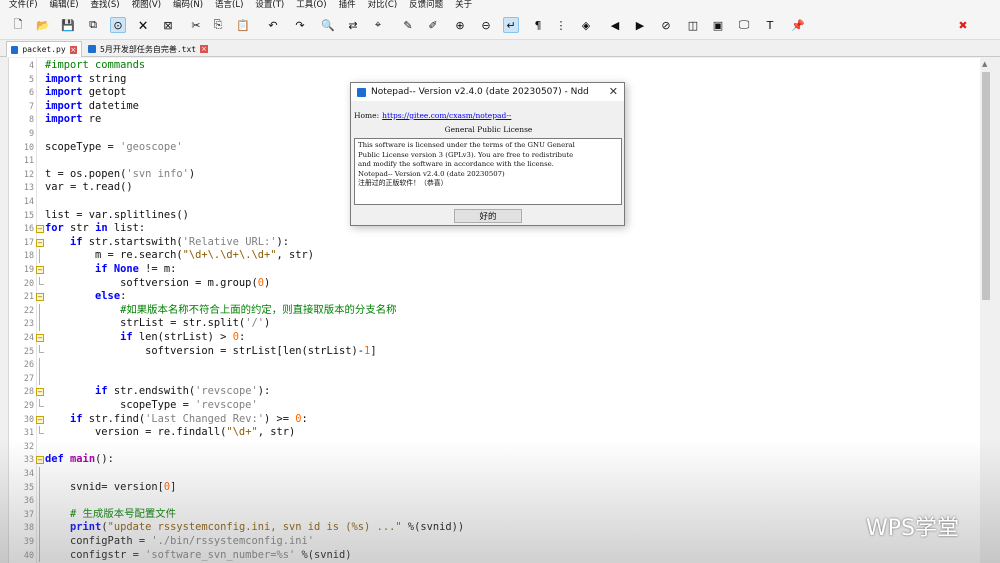 The height and width of the screenshot is (563, 1000). I want to click on code-line: 25 softversion = strList[len(strList)-1], so click(500, 351).